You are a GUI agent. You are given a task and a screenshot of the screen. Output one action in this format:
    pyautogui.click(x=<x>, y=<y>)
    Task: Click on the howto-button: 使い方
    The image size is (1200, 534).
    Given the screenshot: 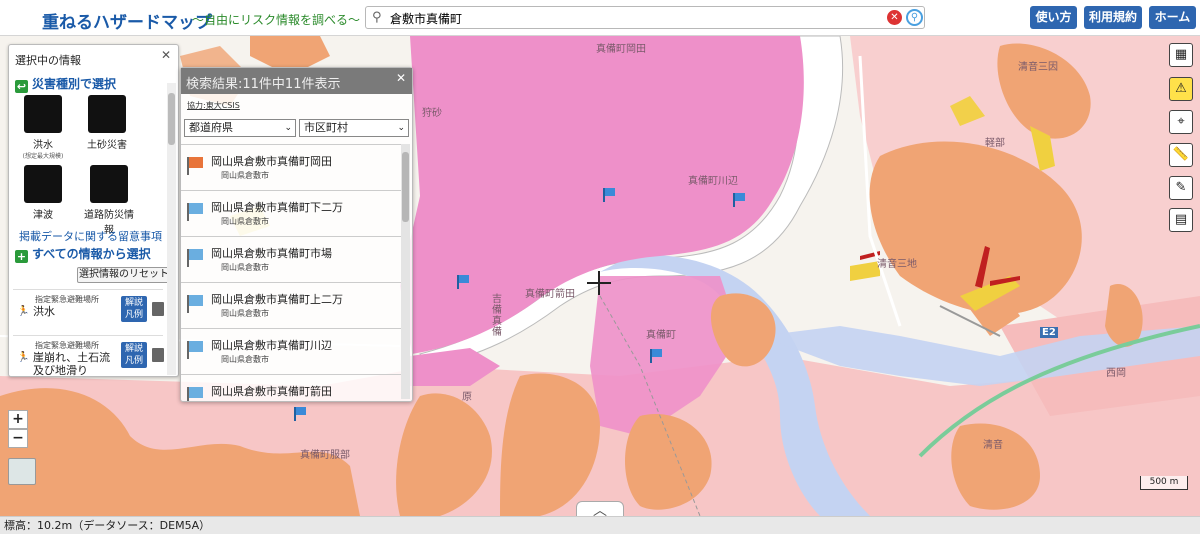 What is the action you would take?
    pyautogui.click(x=1053, y=17)
    